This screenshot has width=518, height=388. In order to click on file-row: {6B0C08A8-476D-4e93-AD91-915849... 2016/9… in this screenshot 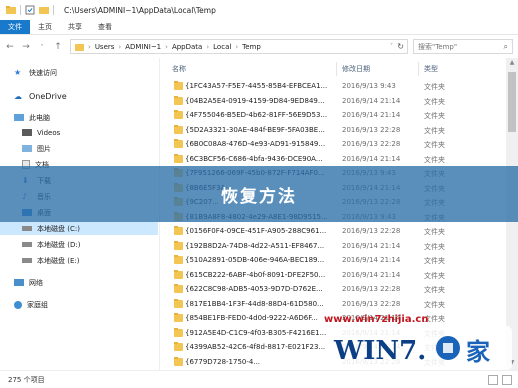, I will do `click(337, 144)`.